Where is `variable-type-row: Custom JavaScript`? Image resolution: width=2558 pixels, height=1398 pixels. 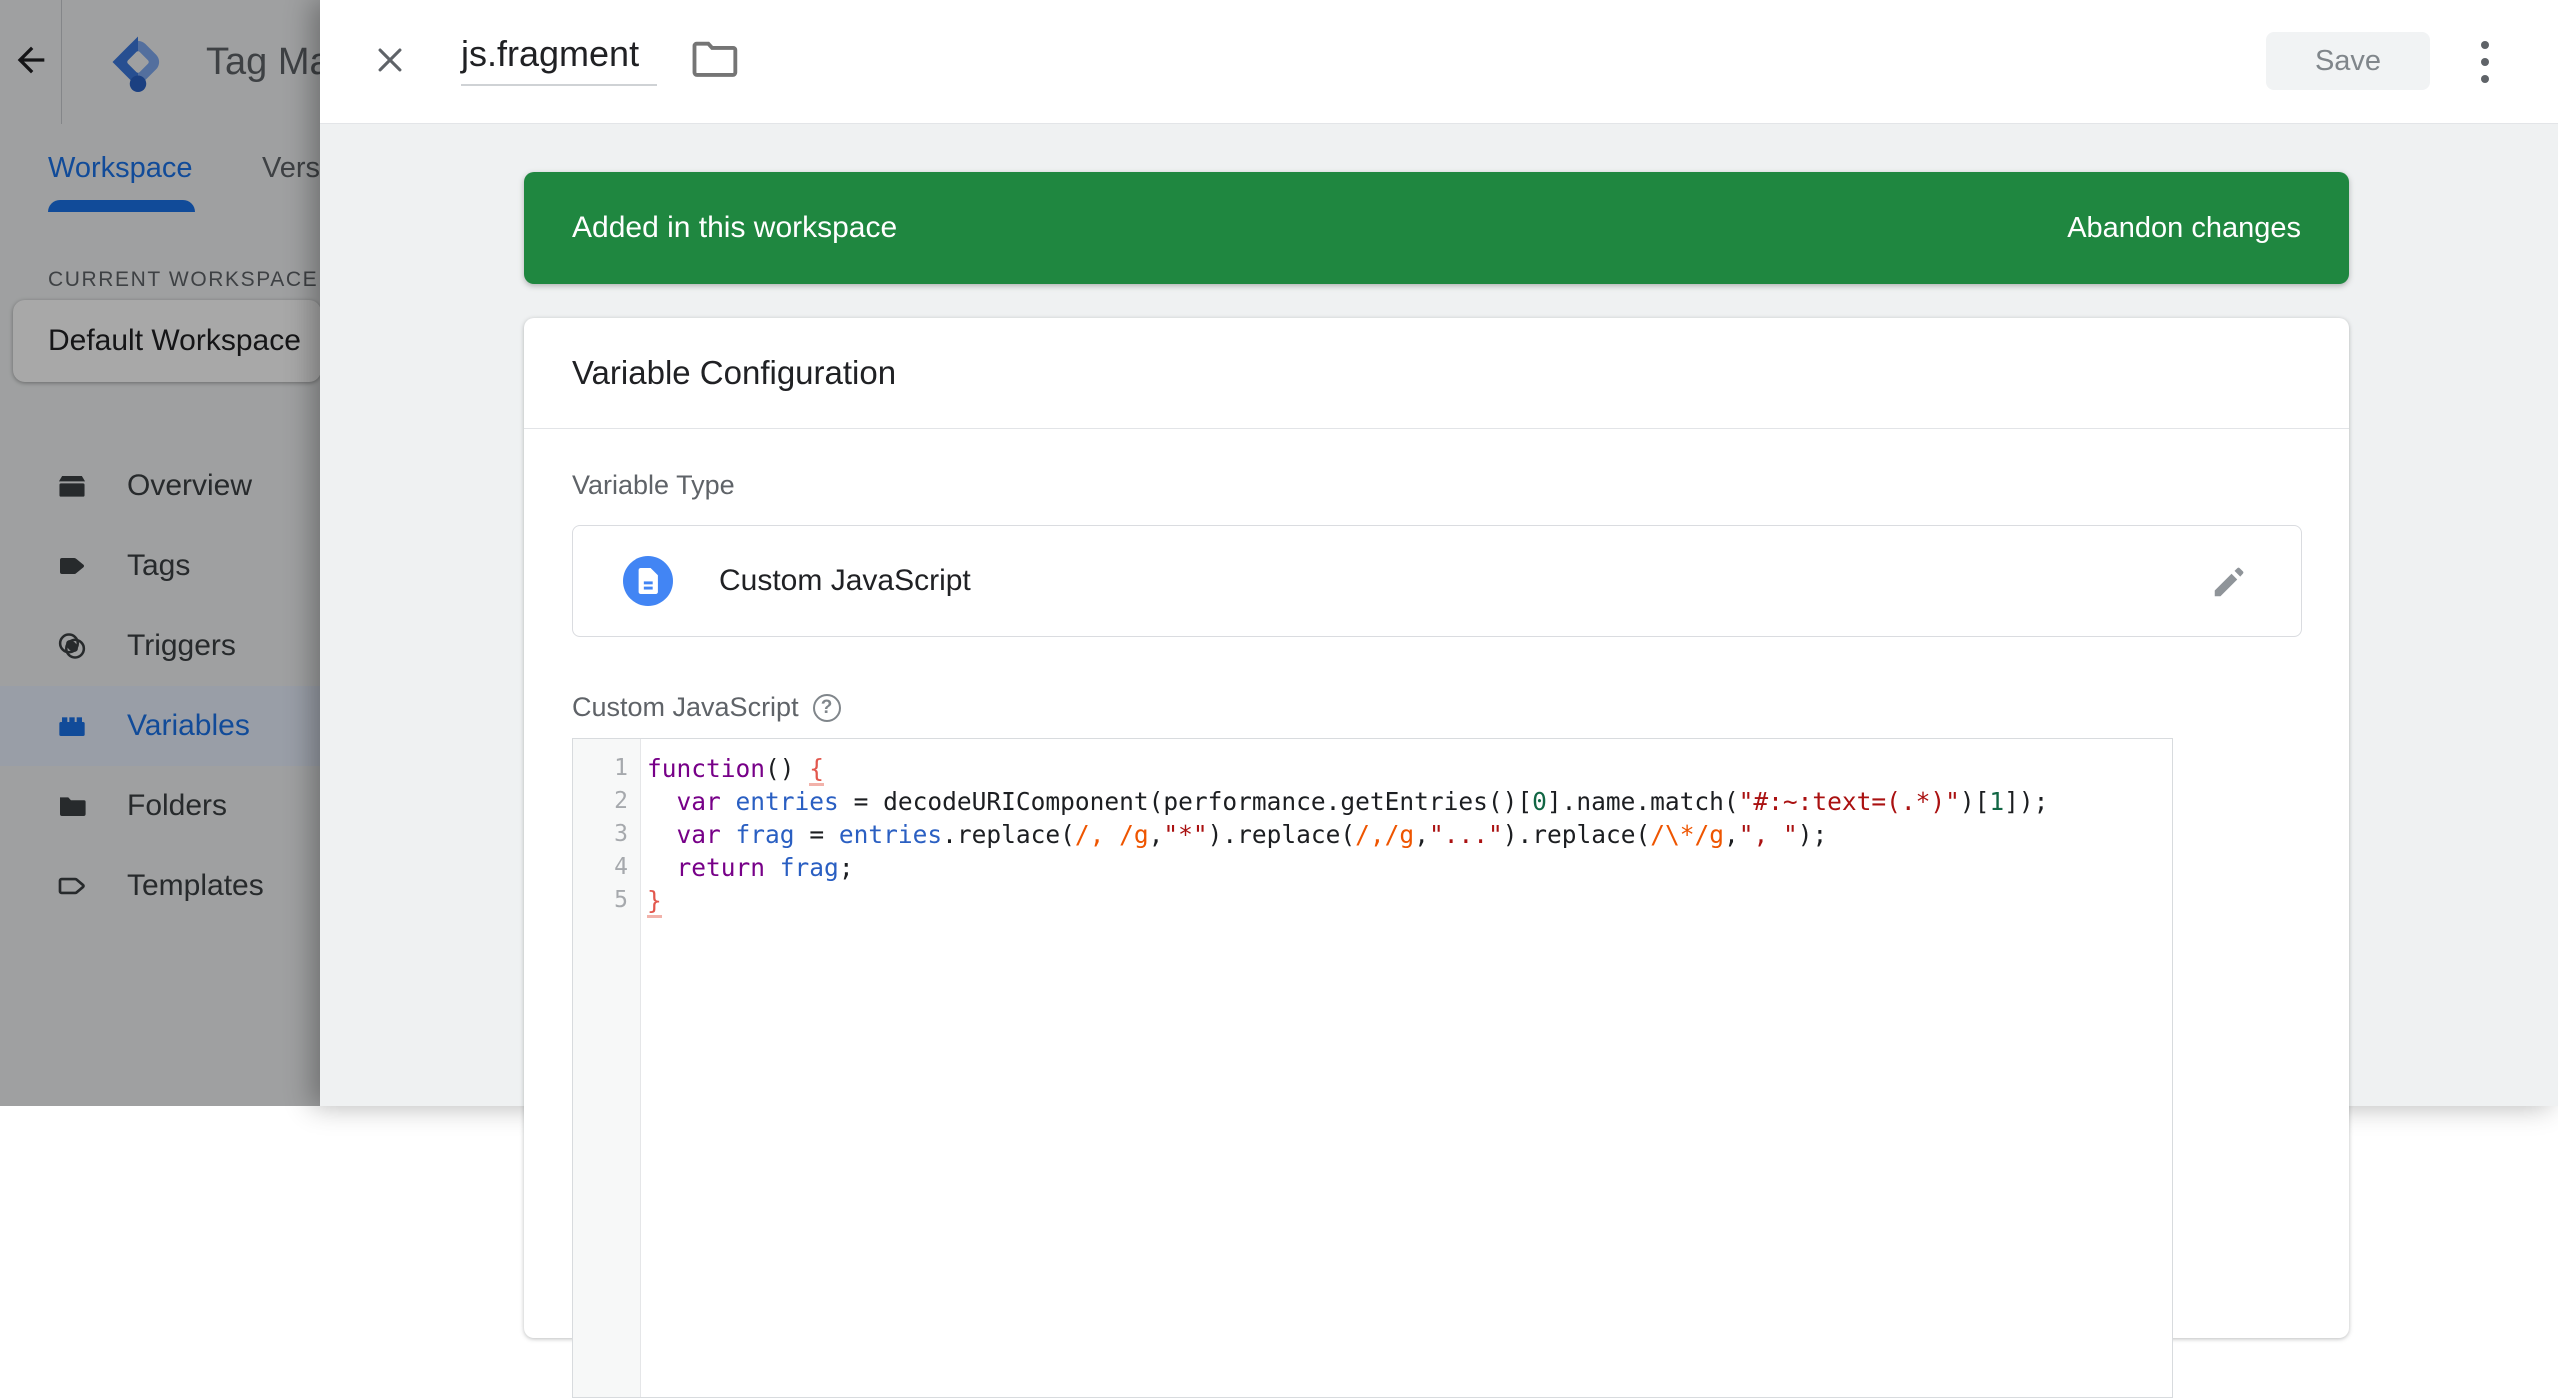 variable-type-row: Custom JavaScript is located at coordinates (1437, 581).